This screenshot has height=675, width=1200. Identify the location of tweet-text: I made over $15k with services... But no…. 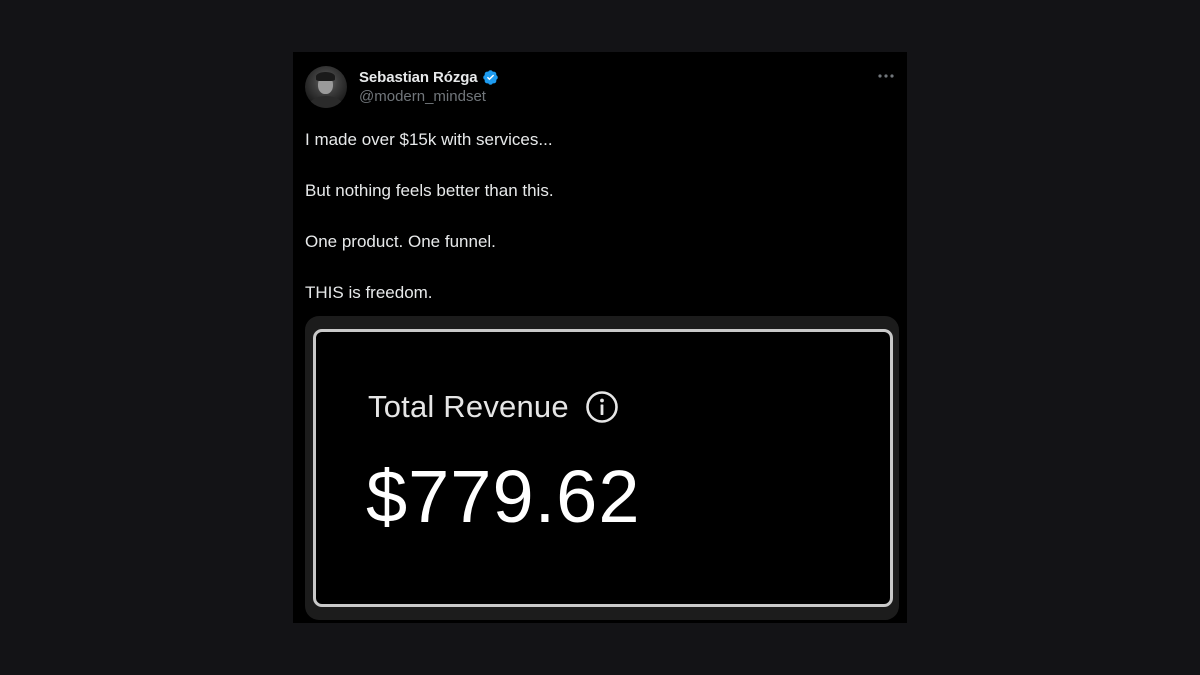
(597, 231).